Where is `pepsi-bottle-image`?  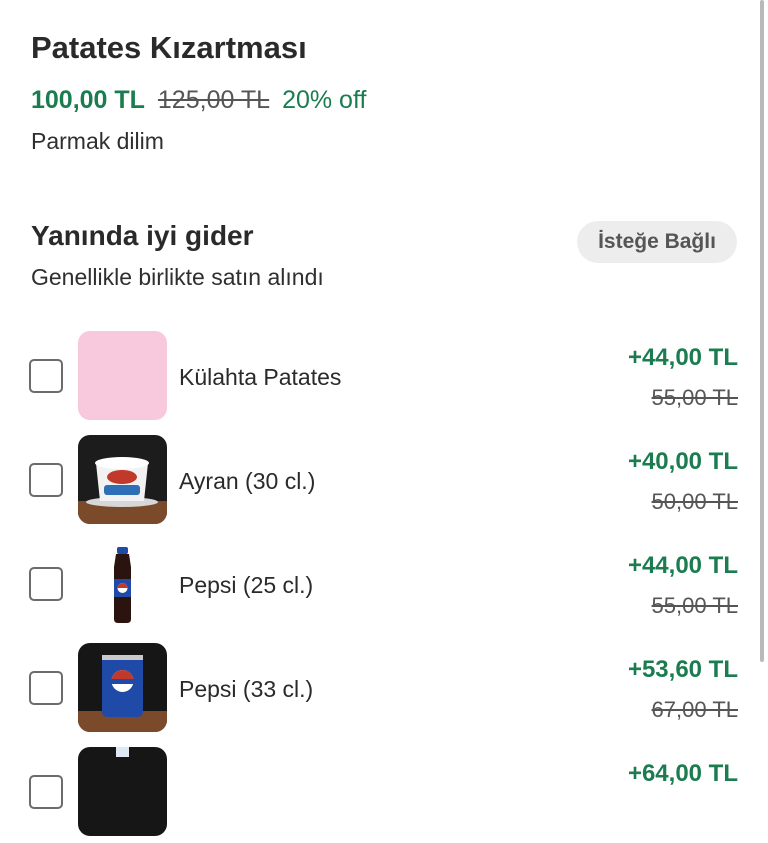
pepsi-bottle-image is located at coordinates (122, 583).